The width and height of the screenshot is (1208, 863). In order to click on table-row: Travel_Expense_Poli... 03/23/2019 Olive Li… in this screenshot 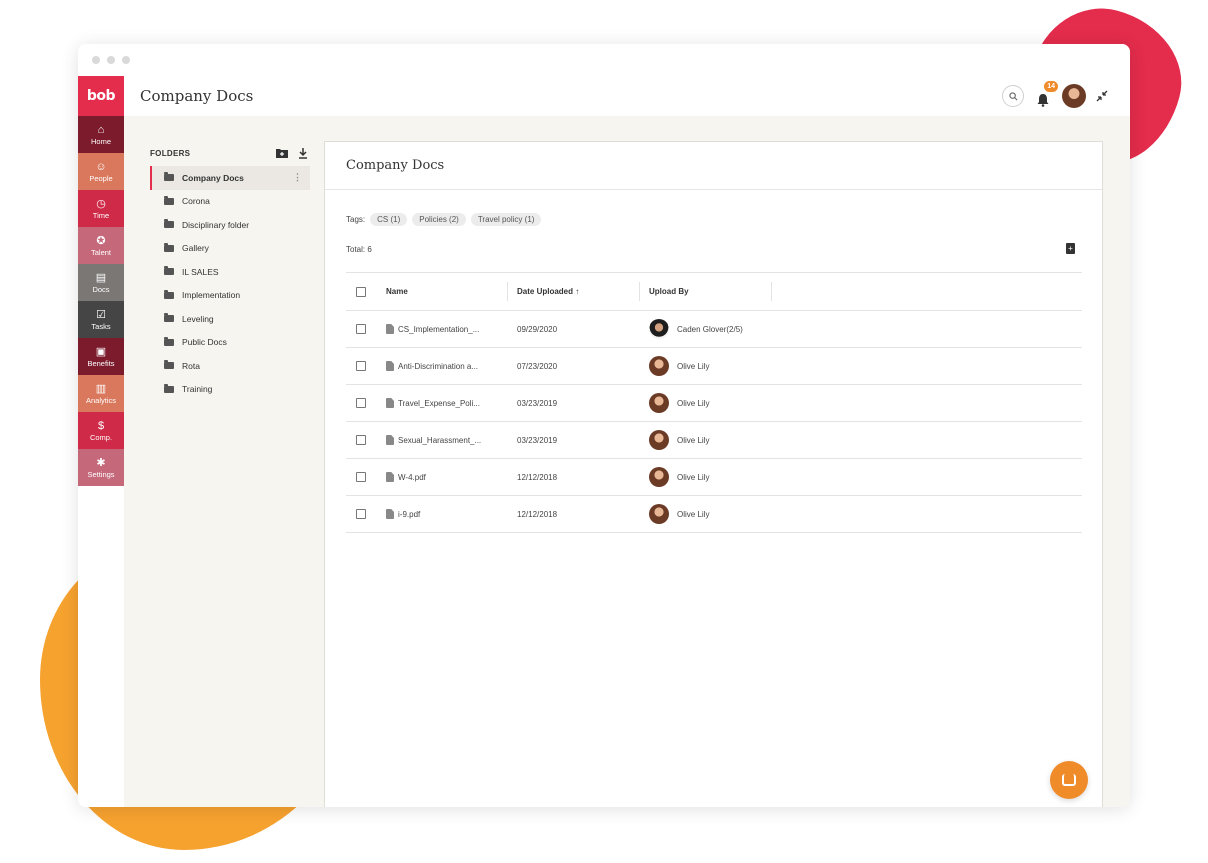, I will do `click(714, 403)`.